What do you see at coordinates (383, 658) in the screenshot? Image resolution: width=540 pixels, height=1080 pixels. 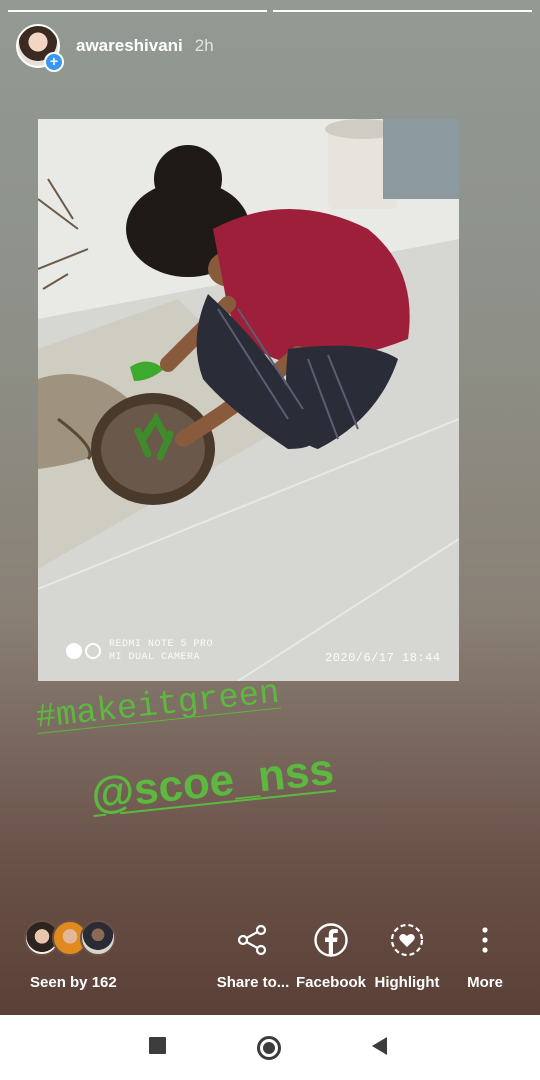 I see `photo-datetime: 2020/6/17 18:44` at bounding box center [383, 658].